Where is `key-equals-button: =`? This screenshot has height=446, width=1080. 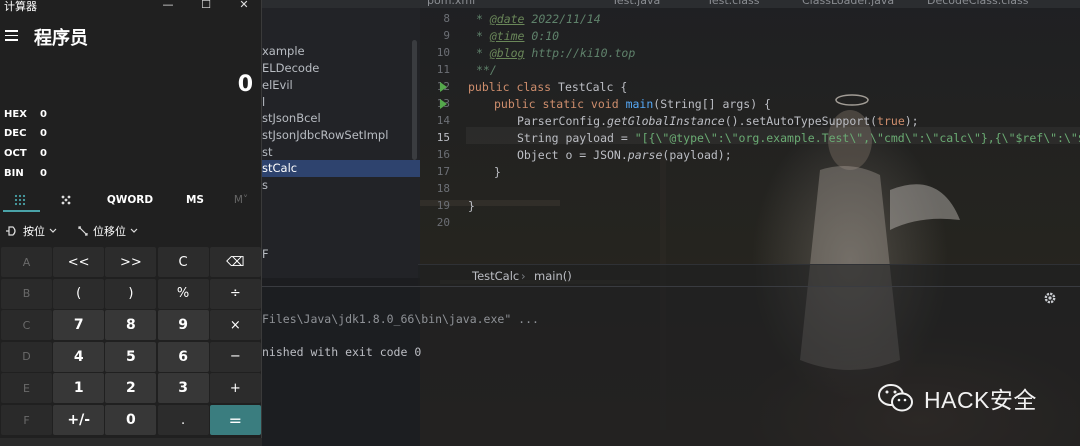 key-equals-button: = is located at coordinates (235, 420).